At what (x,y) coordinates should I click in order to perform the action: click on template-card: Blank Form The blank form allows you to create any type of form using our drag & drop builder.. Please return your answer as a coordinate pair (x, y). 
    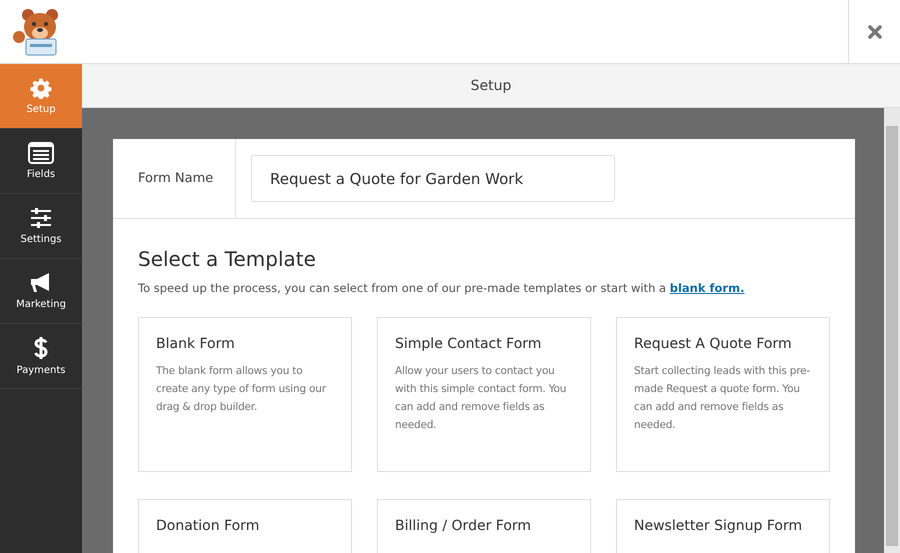
    Looking at the image, I should click on (245, 394).